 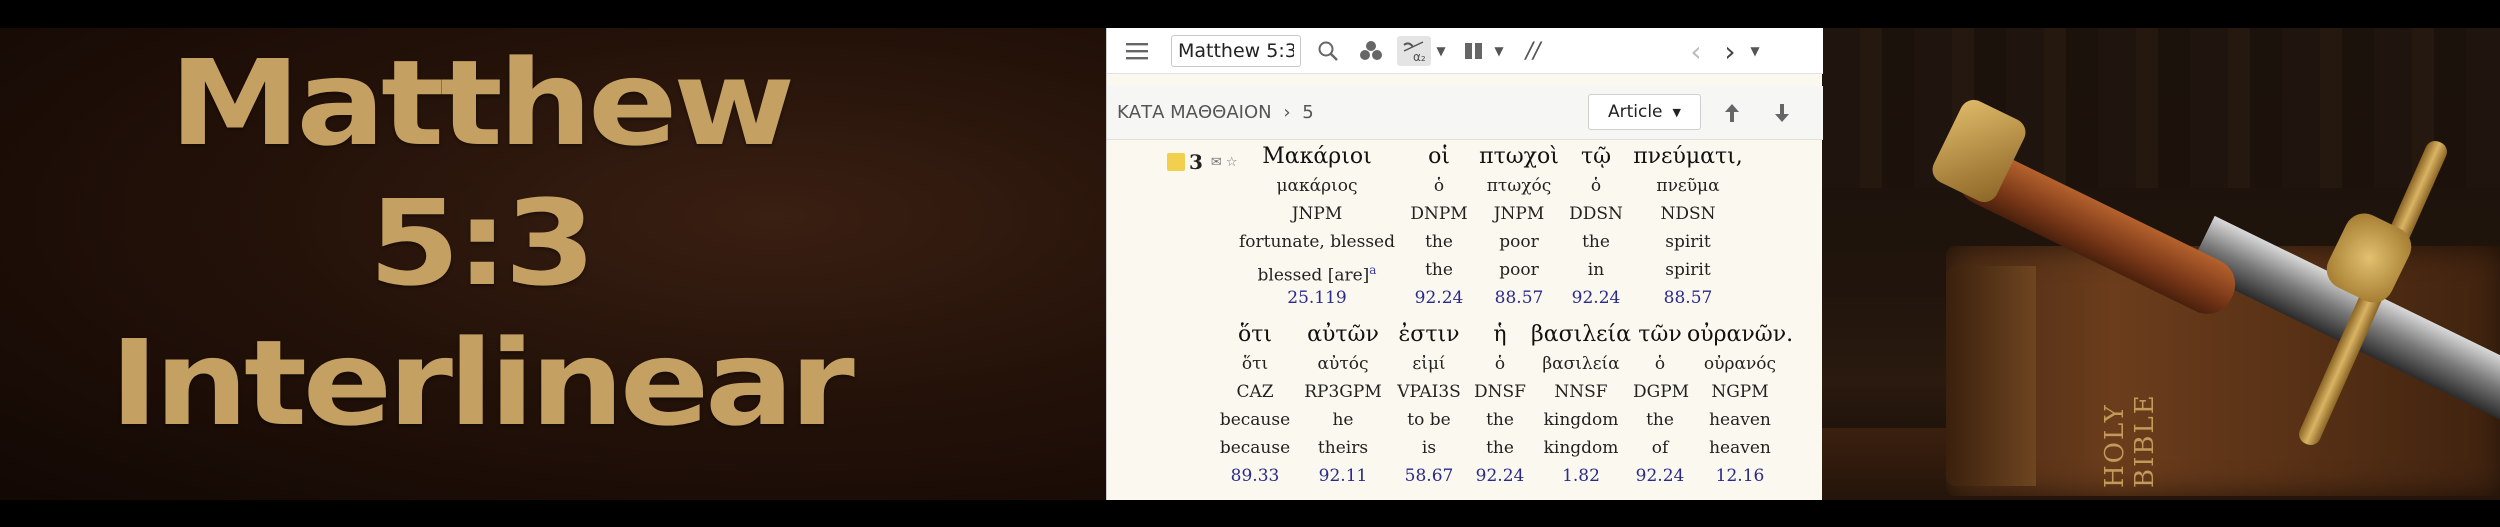 What do you see at coordinates (1317, 242) in the screenshot?
I see `gloss: fortunate, blessed` at bounding box center [1317, 242].